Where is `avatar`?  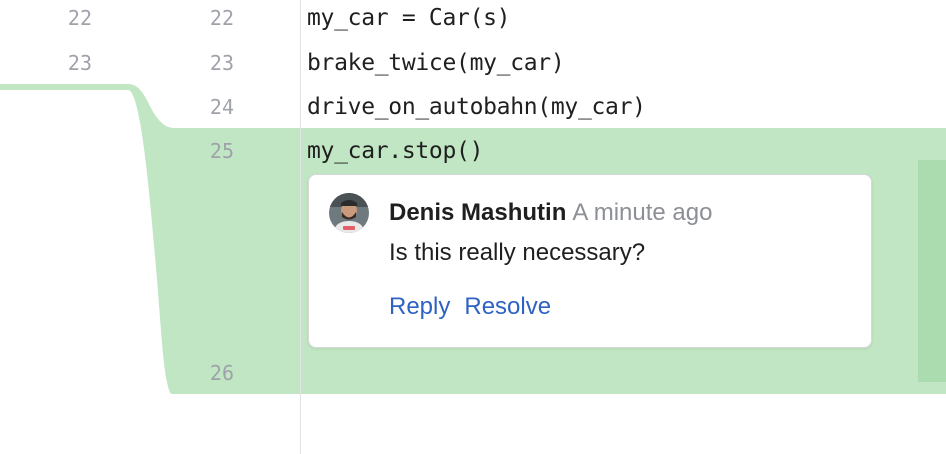
avatar is located at coordinates (349, 213).